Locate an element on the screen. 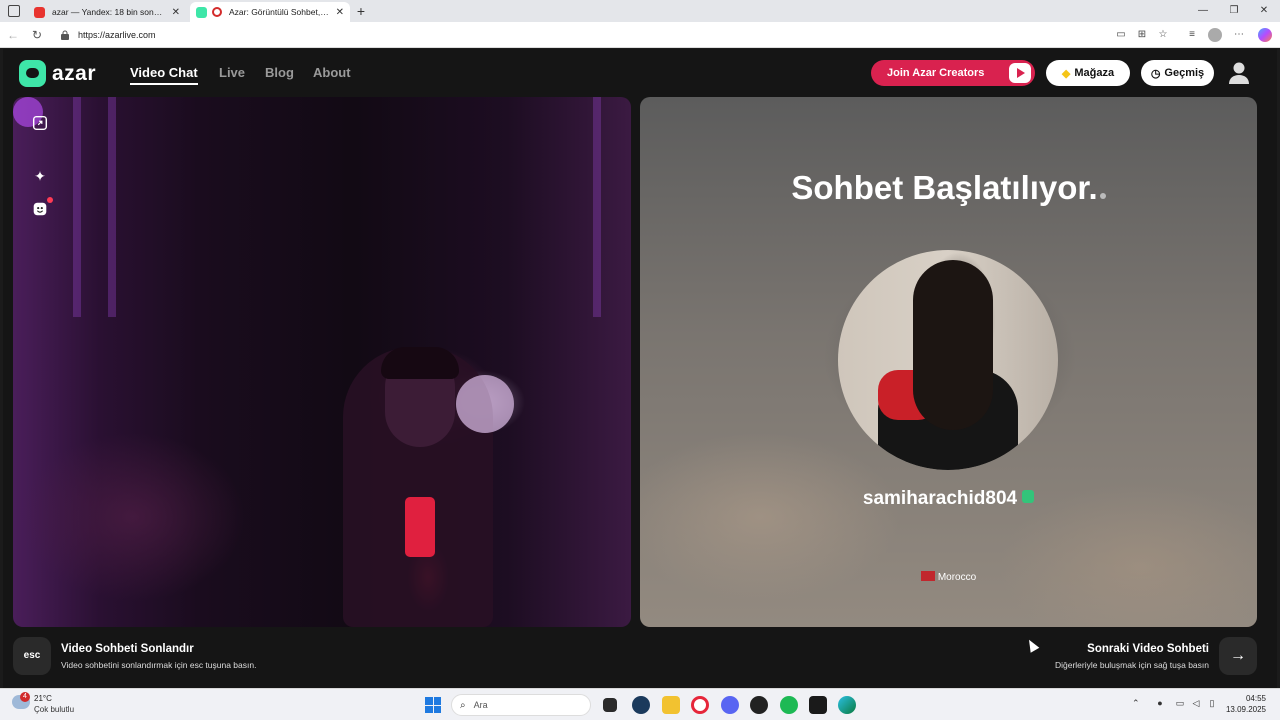  search-placeholder: Ara is located at coordinates (480, 705).